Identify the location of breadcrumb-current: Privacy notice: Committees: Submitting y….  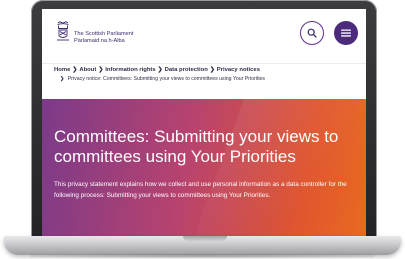
(166, 79).